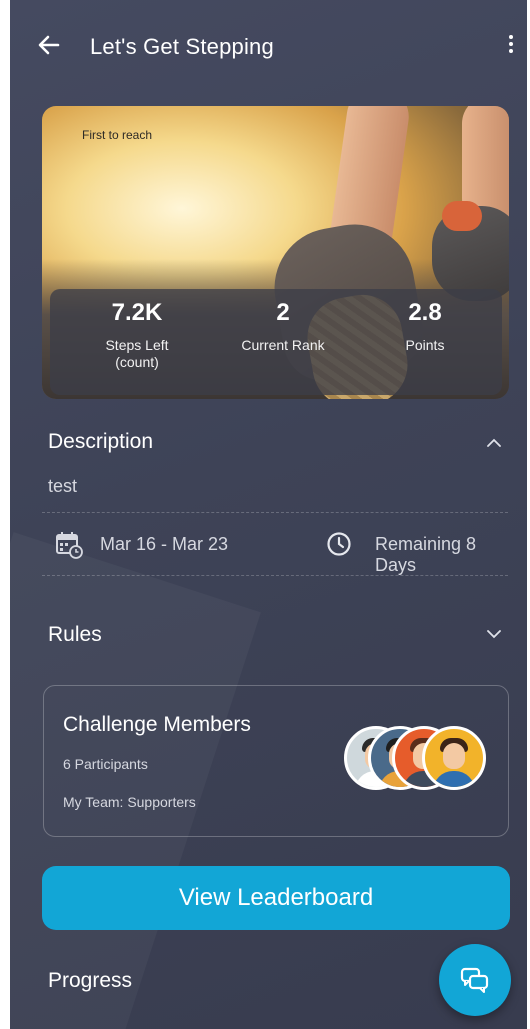  I want to click on view-leaderboard-button: View Leaderboard, so click(276, 898).